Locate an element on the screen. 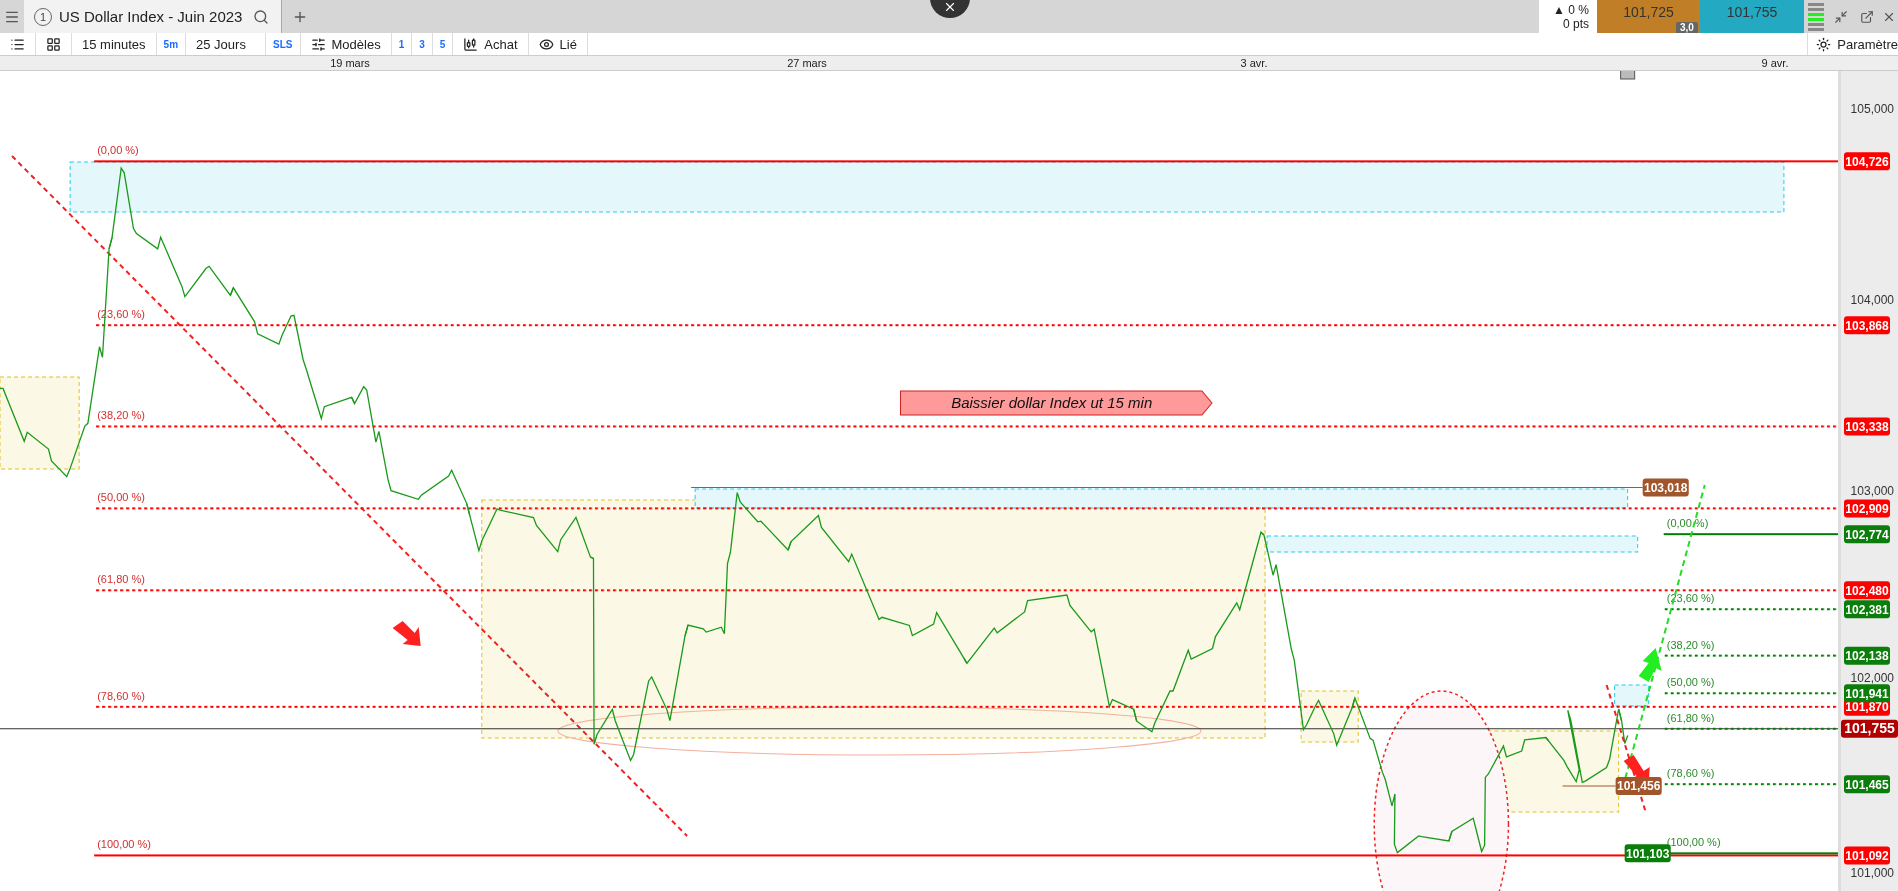 The image size is (1898, 891). price-tag: 104,726 is located at coordinates (1867, 161).